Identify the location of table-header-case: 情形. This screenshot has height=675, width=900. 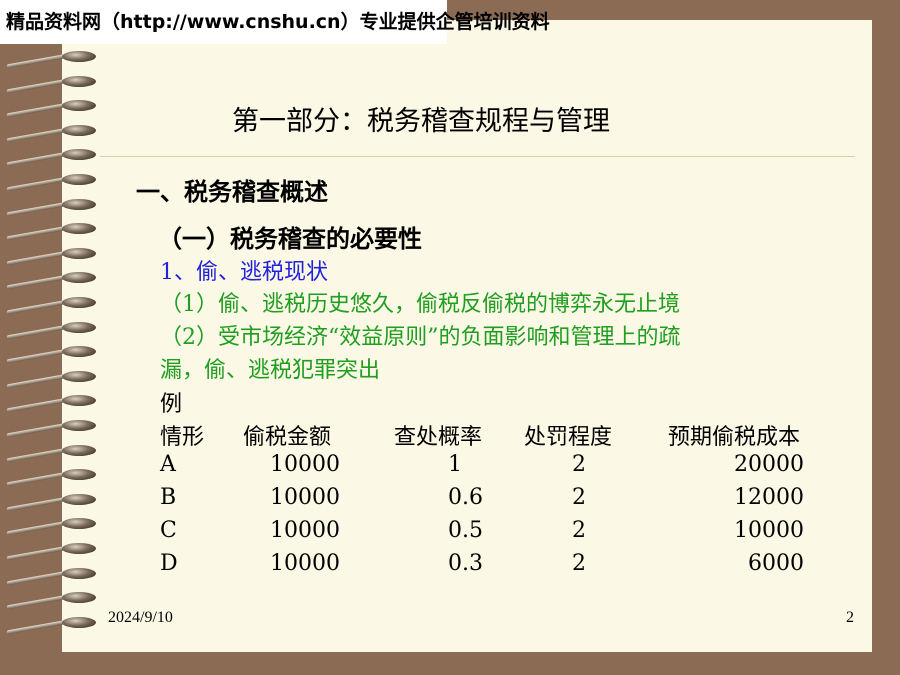
(182, 437).